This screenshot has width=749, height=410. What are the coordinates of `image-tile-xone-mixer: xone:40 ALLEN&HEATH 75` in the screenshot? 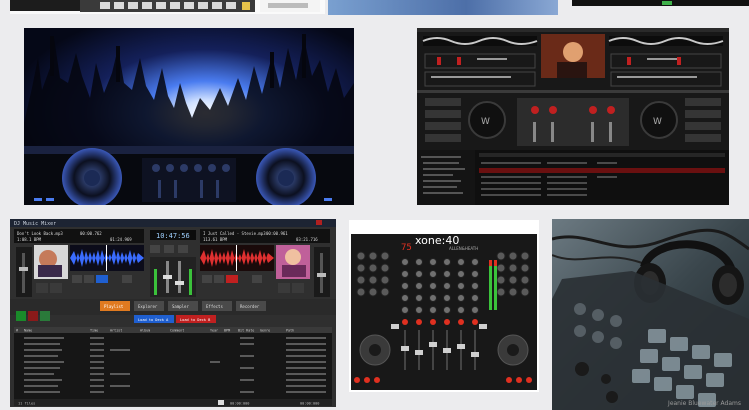 It's located at (444, 306).